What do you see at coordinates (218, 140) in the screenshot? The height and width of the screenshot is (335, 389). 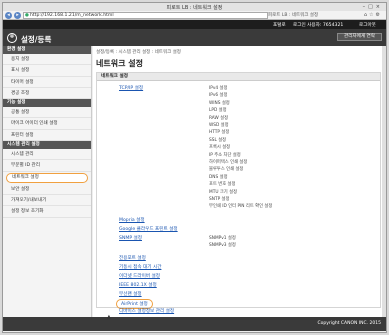 I see `tcpip-sub-item: SSL 설정` at bounding box center [218, 140].